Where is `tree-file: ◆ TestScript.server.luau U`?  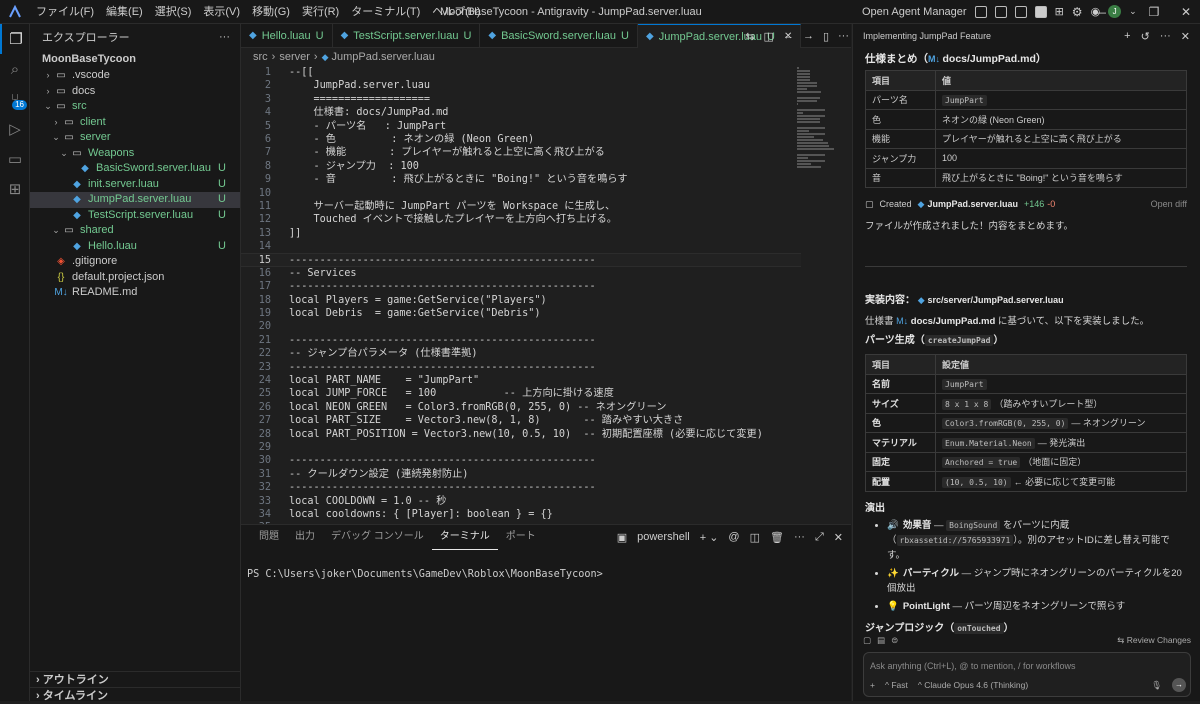
tree-file: ◆ TestScript.server.luau U is located at coordinates (135, 216).